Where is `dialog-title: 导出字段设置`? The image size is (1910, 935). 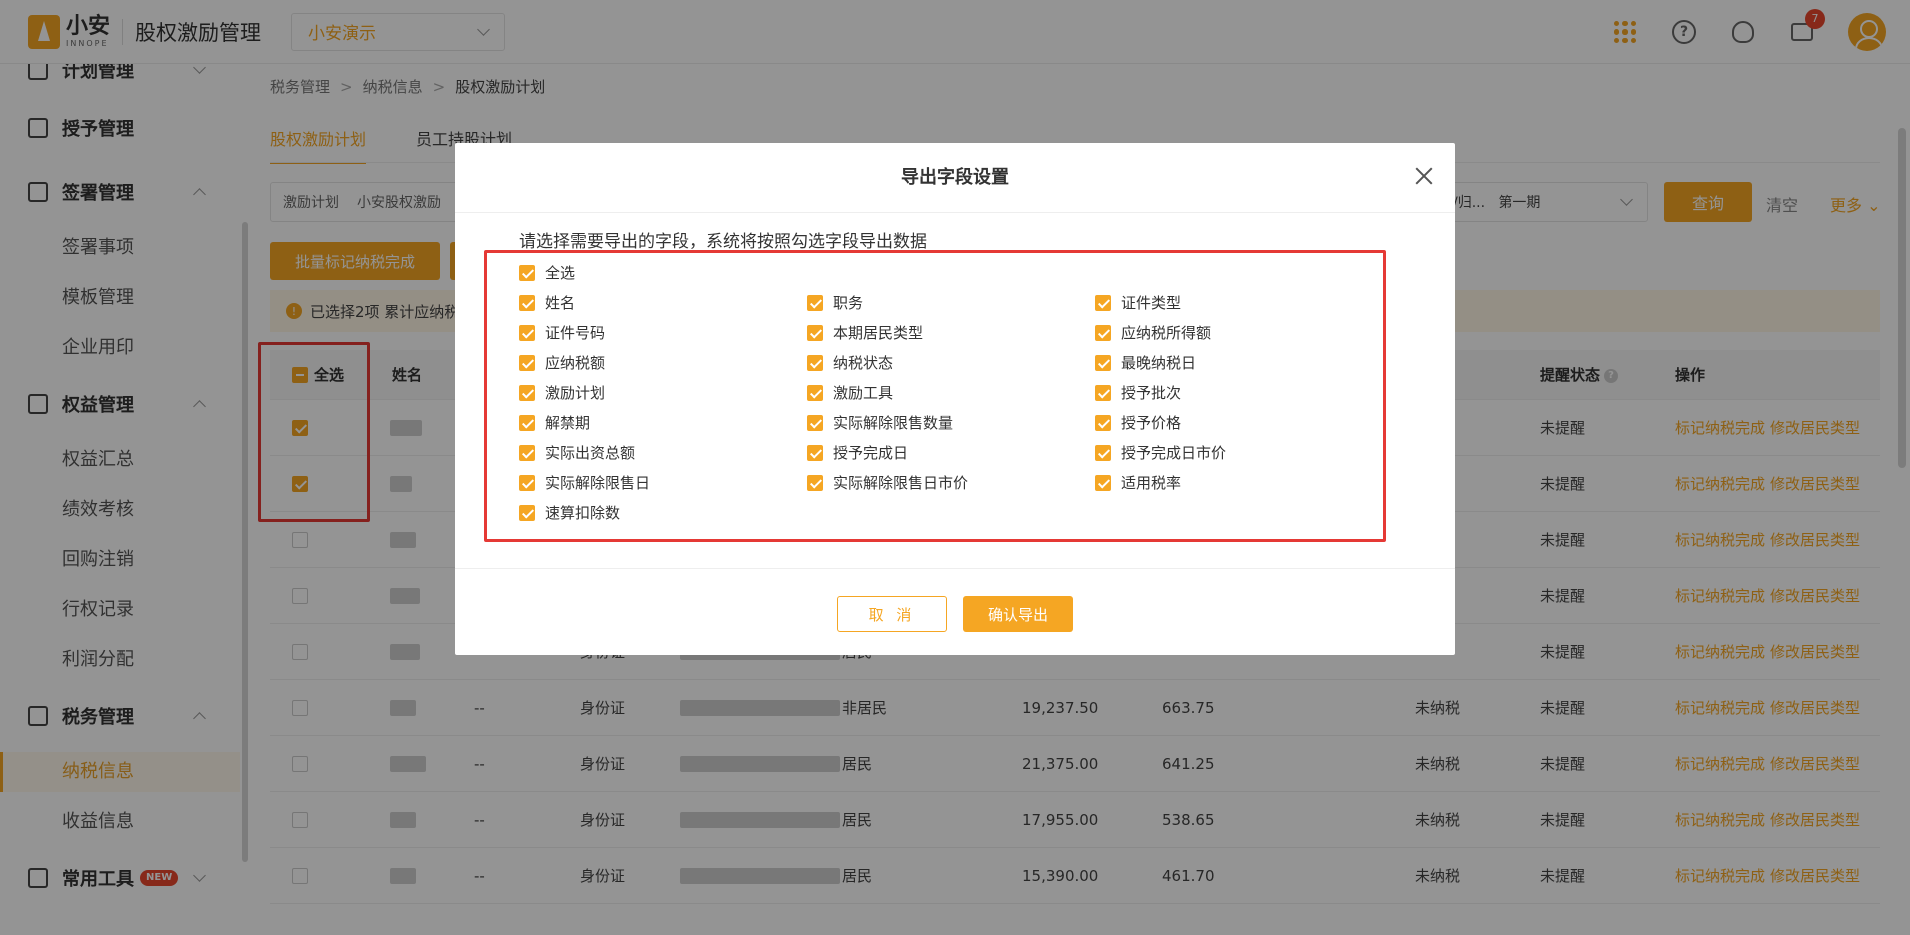
dialog-title: 导出字段设置 is located at coordinates (955, 178).